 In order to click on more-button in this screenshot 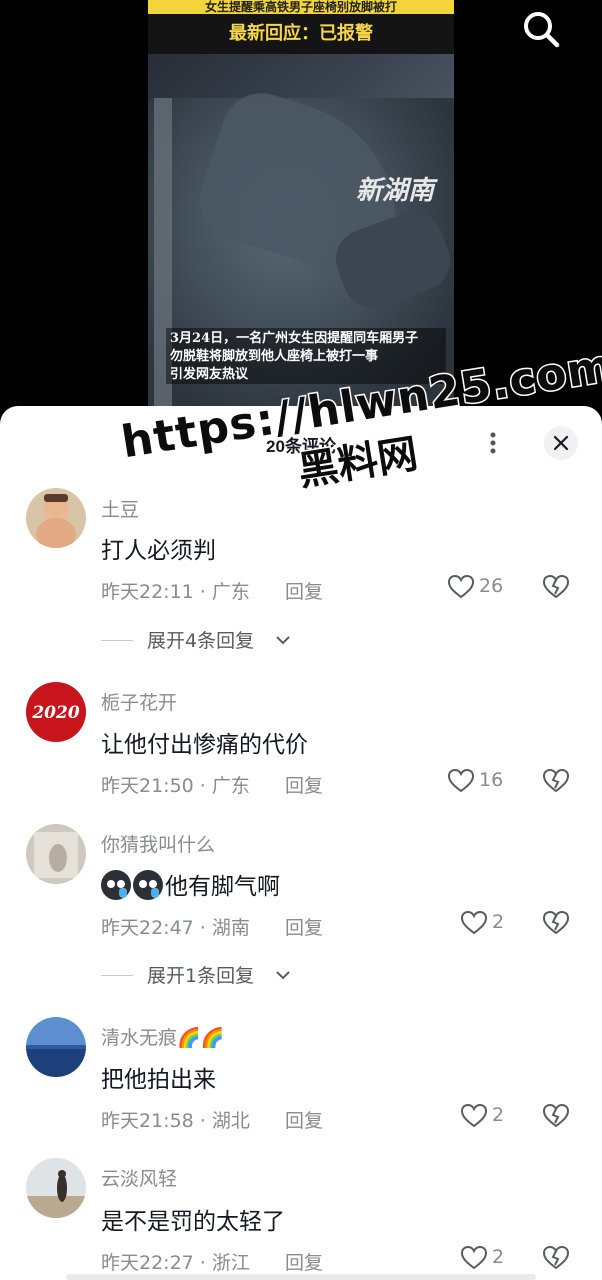, I will do `click(493, 443)`.